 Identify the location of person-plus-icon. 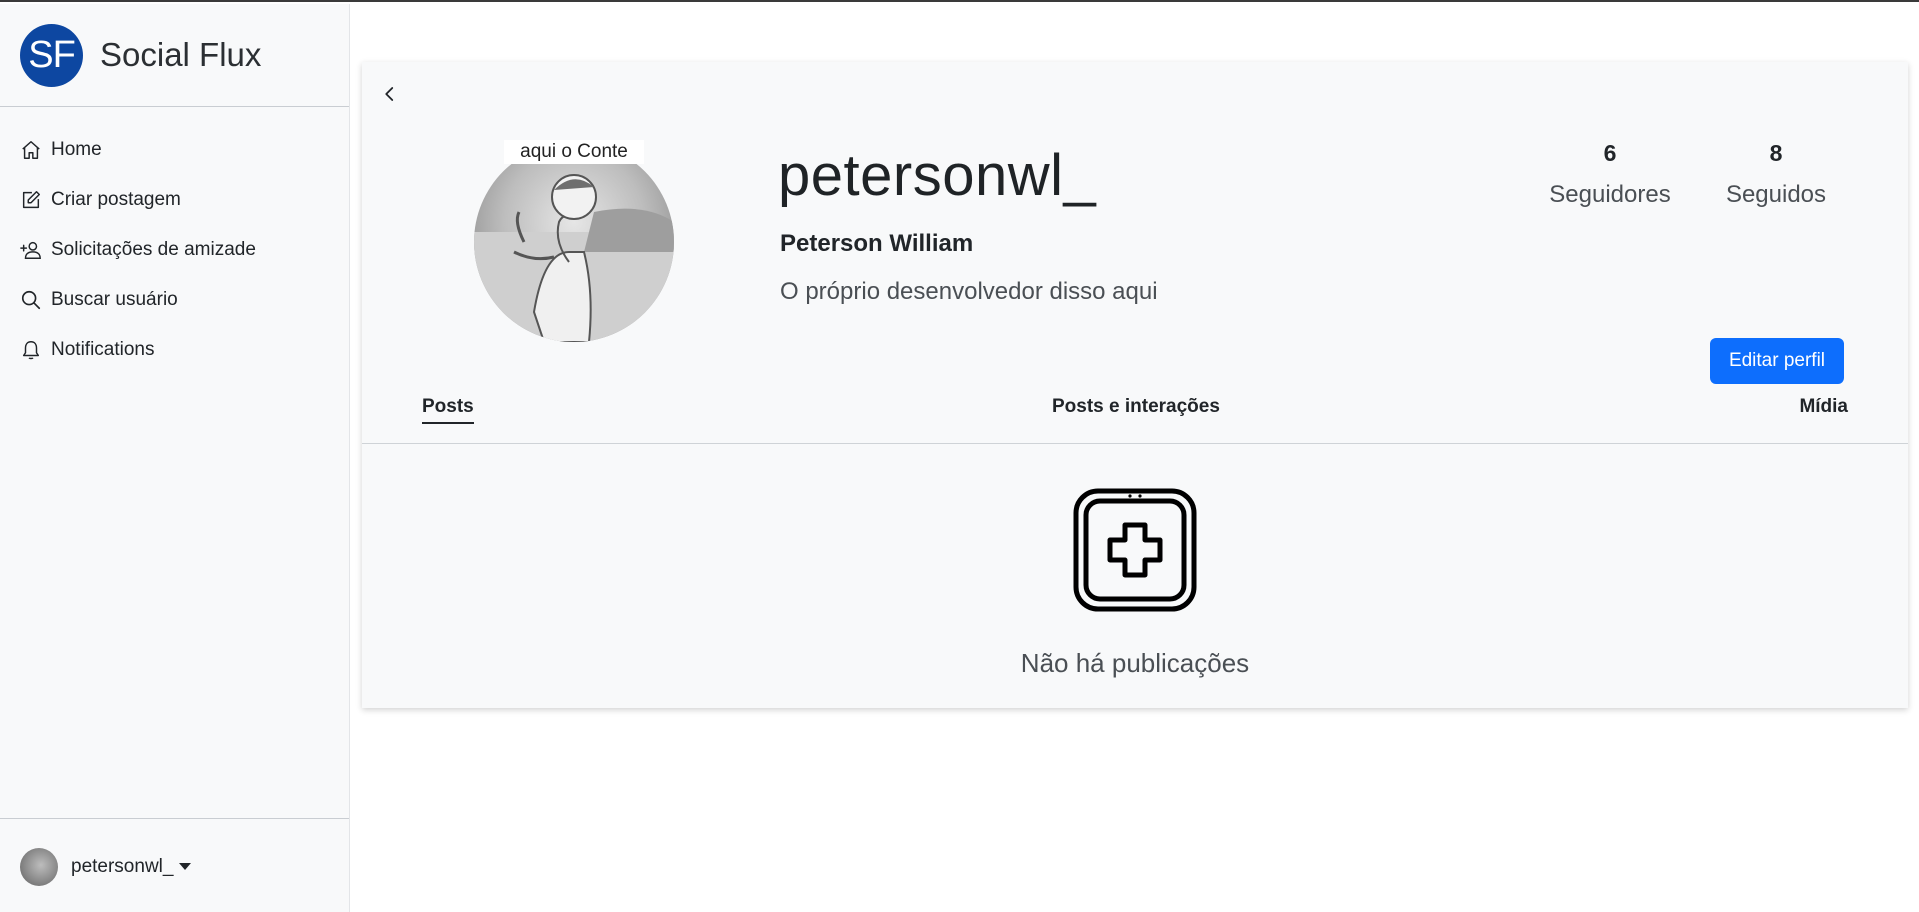
(31, 250).